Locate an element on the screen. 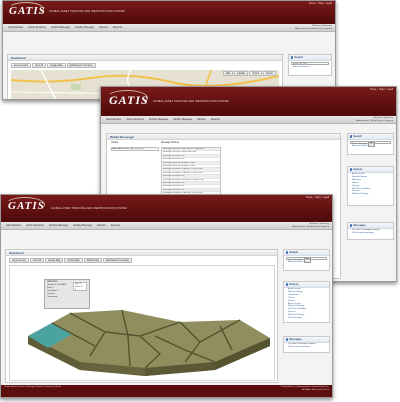  column-vehicle: Vehicle is located at coordinates (115, 143).